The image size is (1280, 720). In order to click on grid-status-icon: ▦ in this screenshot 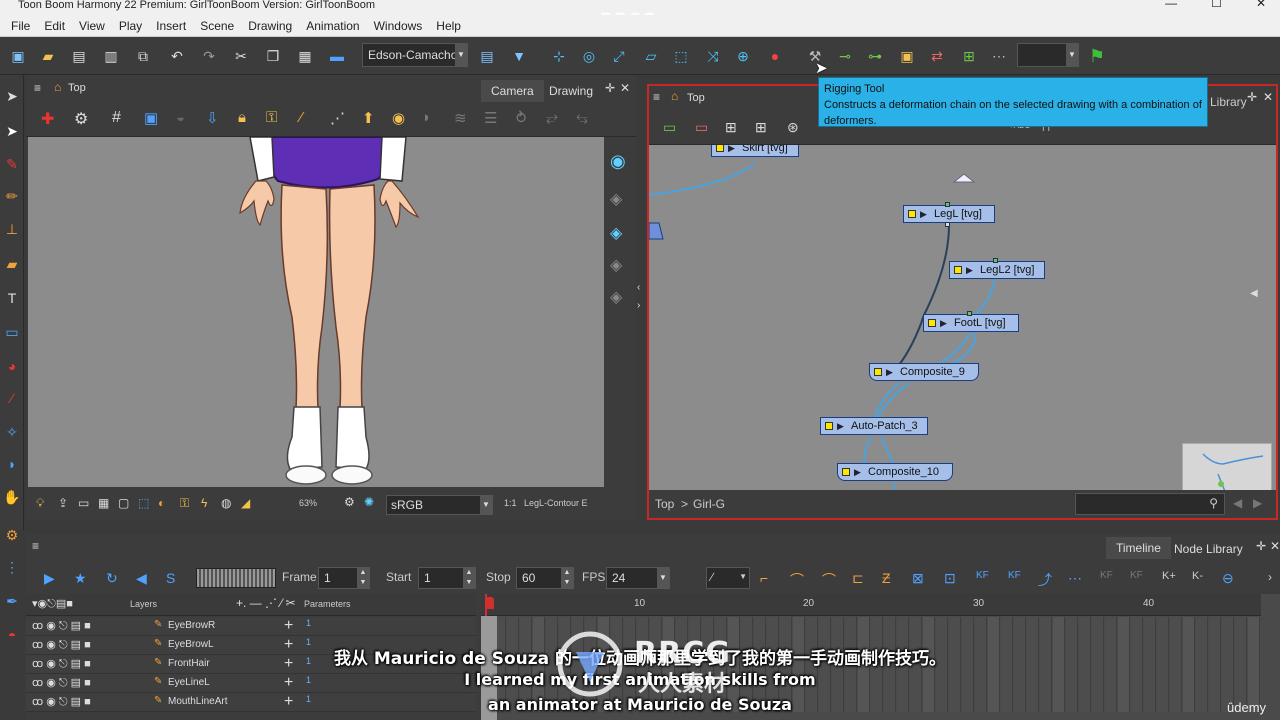, I will do `click(103, 503)`.